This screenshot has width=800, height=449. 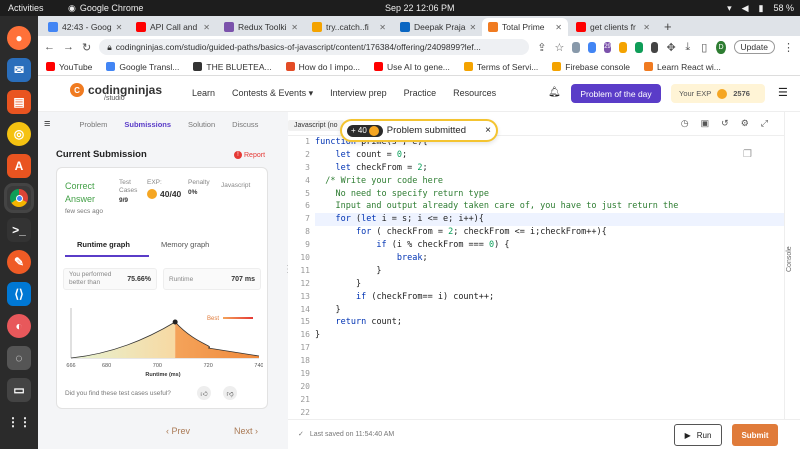 What do you see at coordinates (559, 47) in the screenshot?
I see `bookmark-star-icon: ☆` at bounding box center [559, 47].